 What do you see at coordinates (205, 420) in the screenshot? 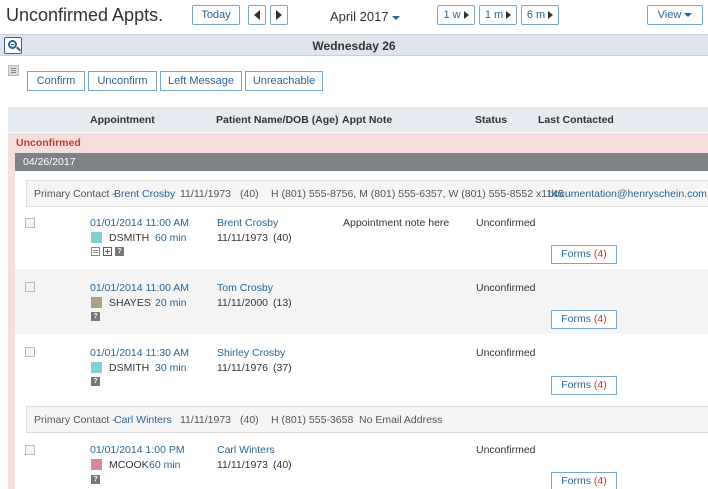
I see `contact-dob: 11/11/1973` at bounding box center [205, 420].